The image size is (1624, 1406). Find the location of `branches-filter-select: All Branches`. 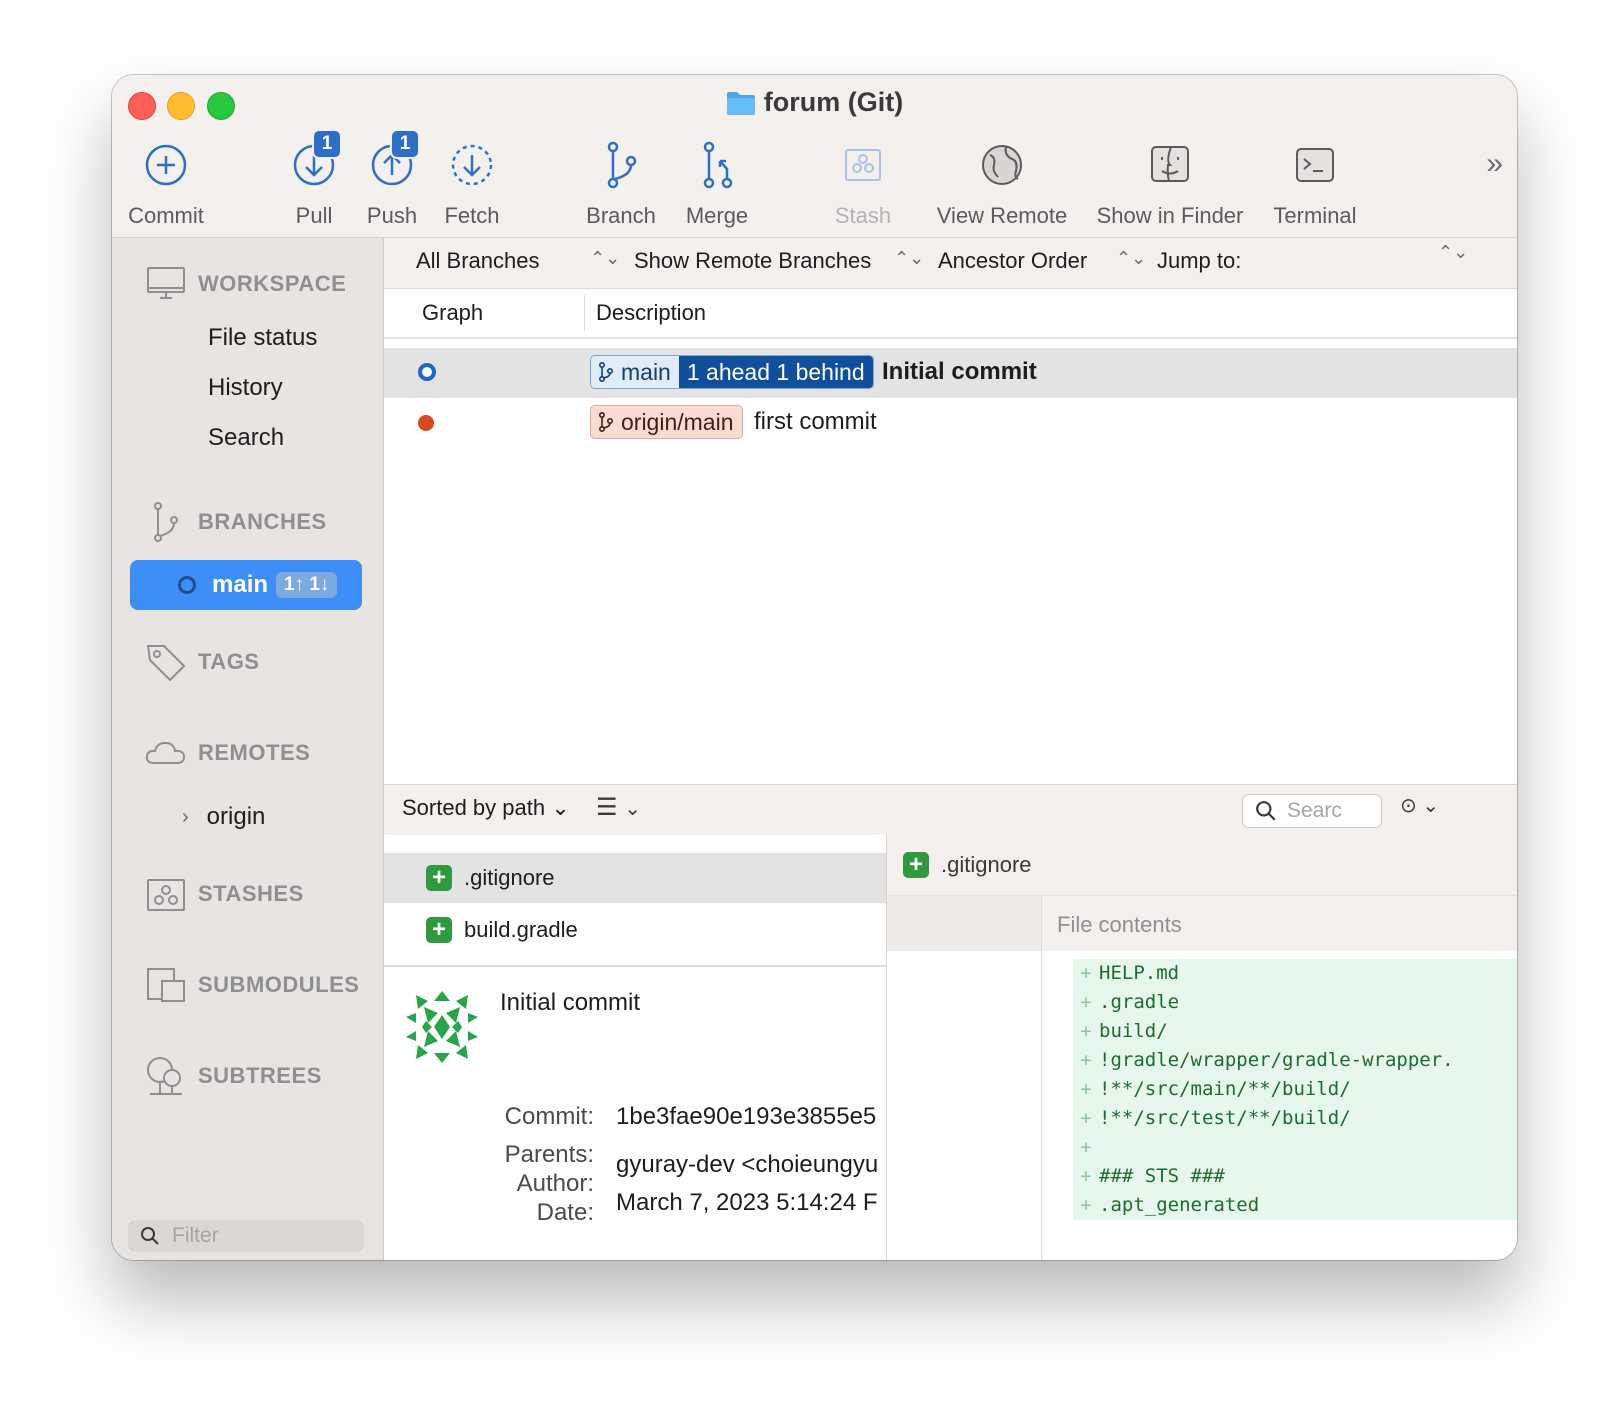

branches-filter-select: All Branches is located at coordinates (478, 261).